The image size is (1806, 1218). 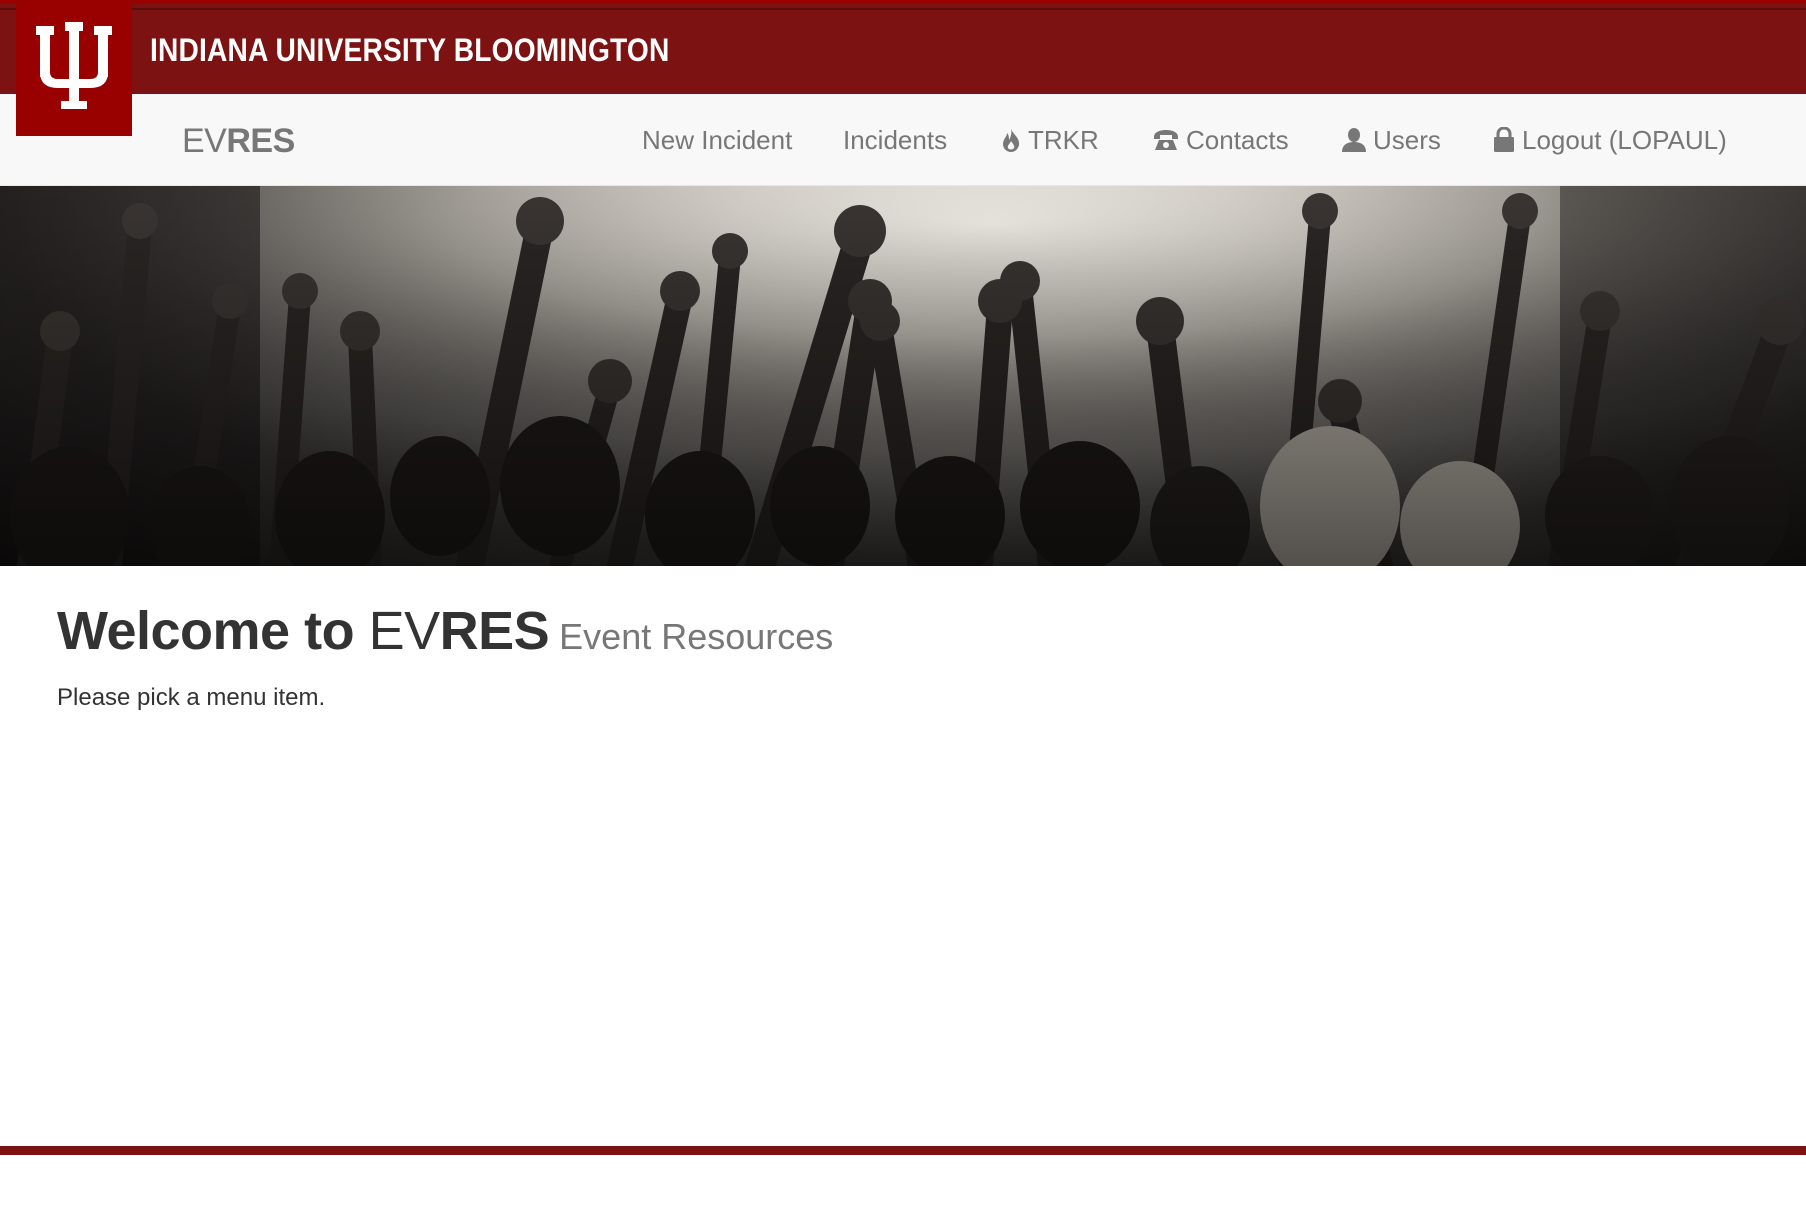 What do you see at coordinates (903, 1150) in the screenshot?
I see `footer-divider` at bounding box center [903, 1150].